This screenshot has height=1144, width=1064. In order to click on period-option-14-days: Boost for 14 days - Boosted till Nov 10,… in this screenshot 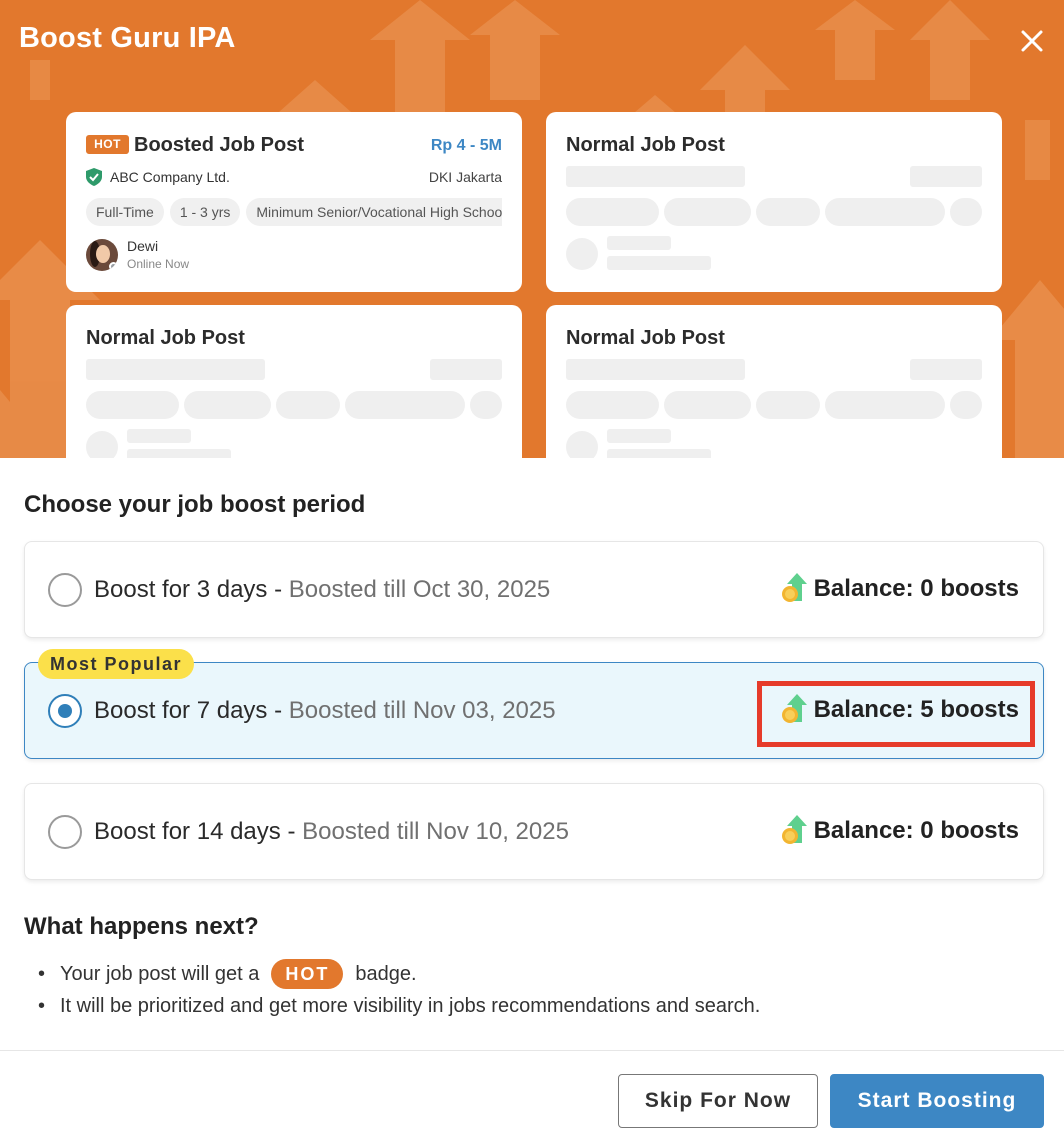, I will do `click(534, 831)`.